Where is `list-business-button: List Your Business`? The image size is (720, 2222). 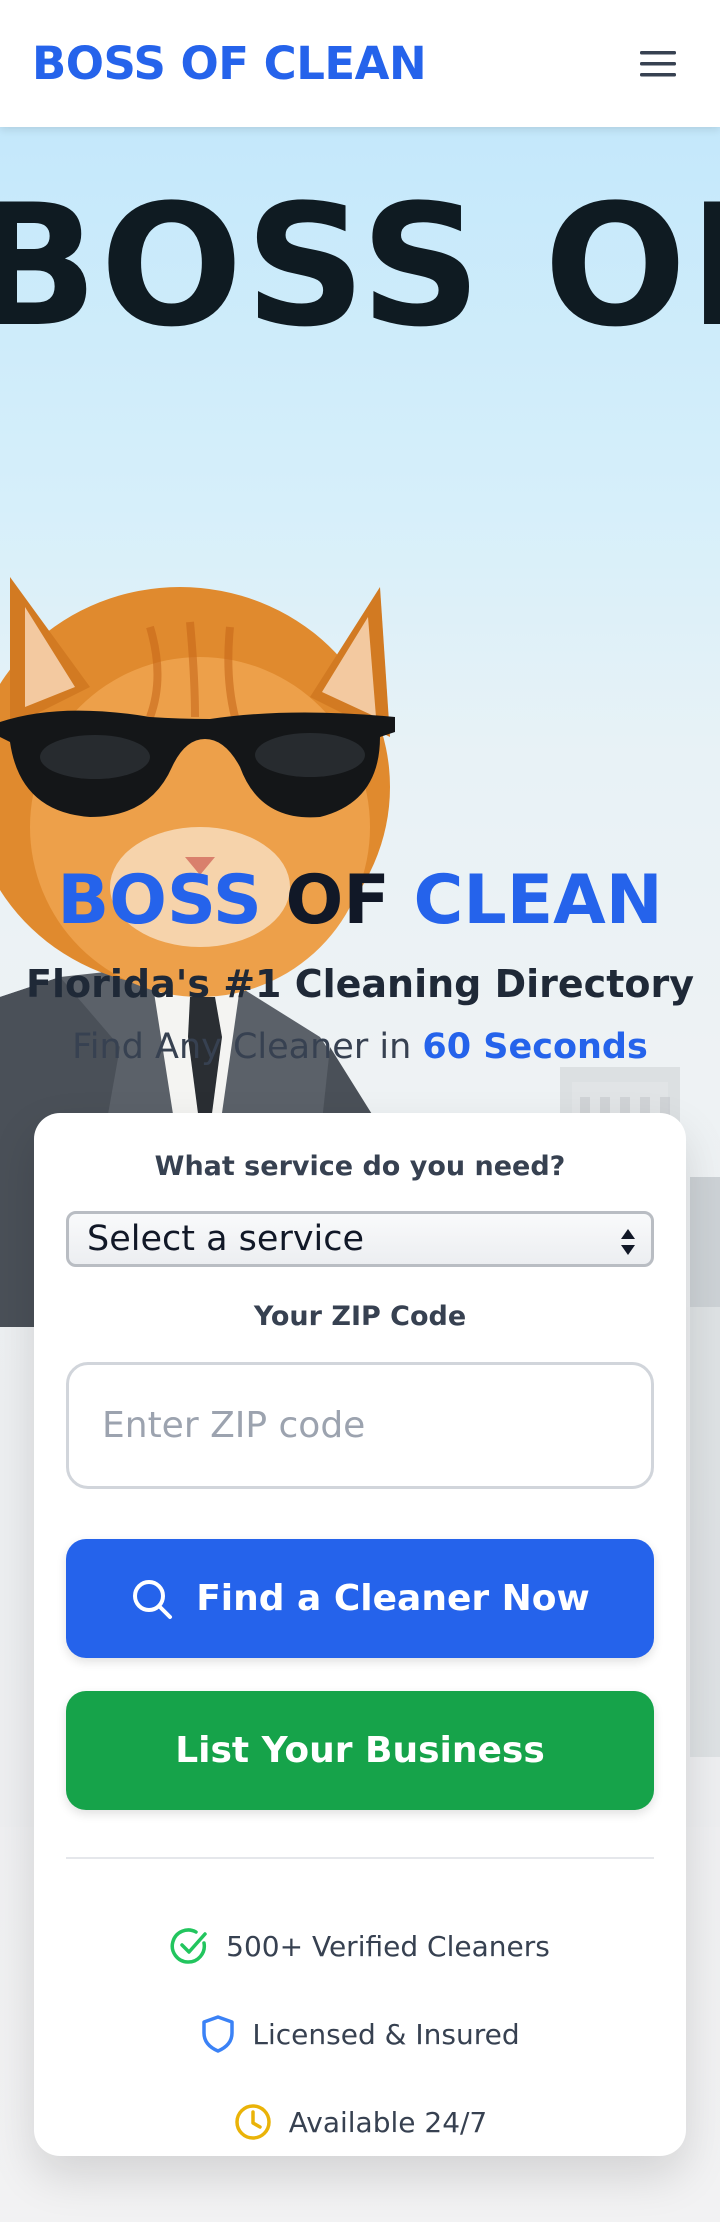 list-business-button: List Your Business is located at coordinates (360, 1750).